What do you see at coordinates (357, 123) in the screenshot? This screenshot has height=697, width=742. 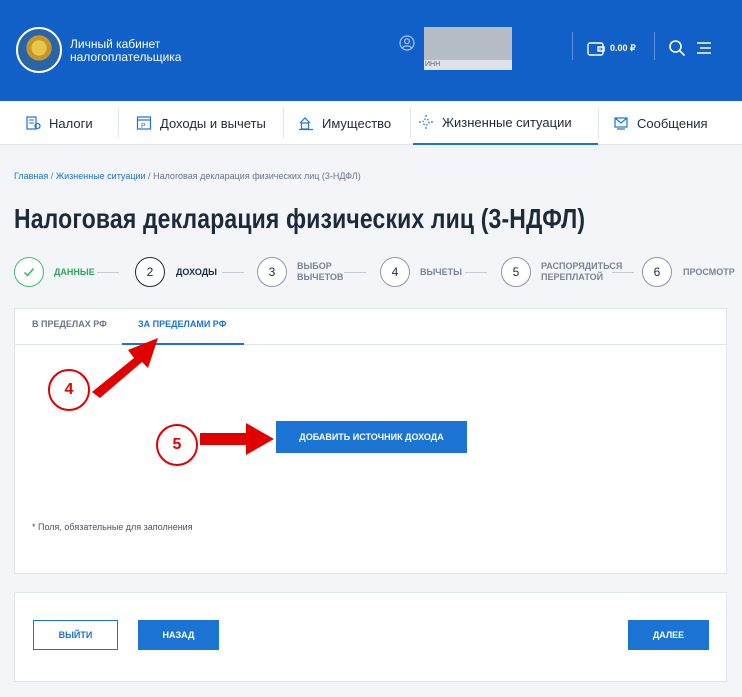 I see `nav-item-label: Имущество` at bounding box center [357, 123].